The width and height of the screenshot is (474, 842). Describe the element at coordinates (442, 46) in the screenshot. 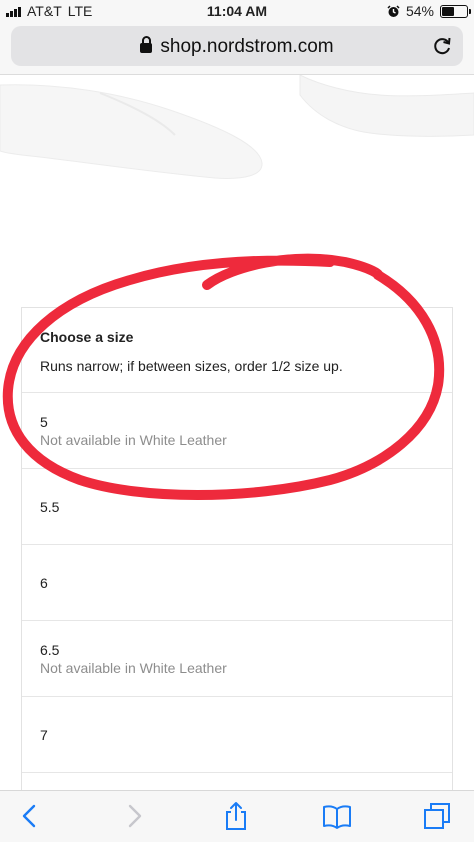

I see `reload-icon` at that location.